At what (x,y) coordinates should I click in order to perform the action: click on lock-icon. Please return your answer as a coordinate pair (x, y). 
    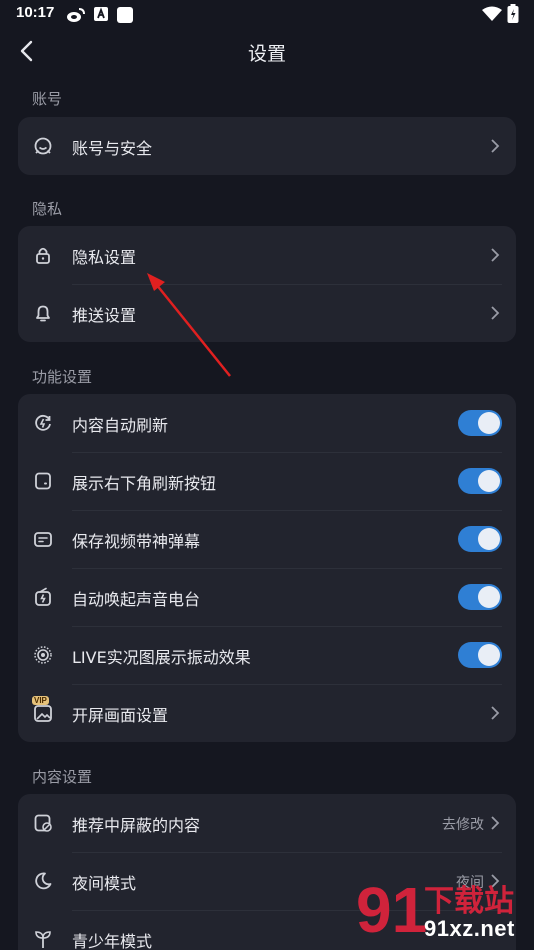
    Looking at the image, I should click on (43, 255).